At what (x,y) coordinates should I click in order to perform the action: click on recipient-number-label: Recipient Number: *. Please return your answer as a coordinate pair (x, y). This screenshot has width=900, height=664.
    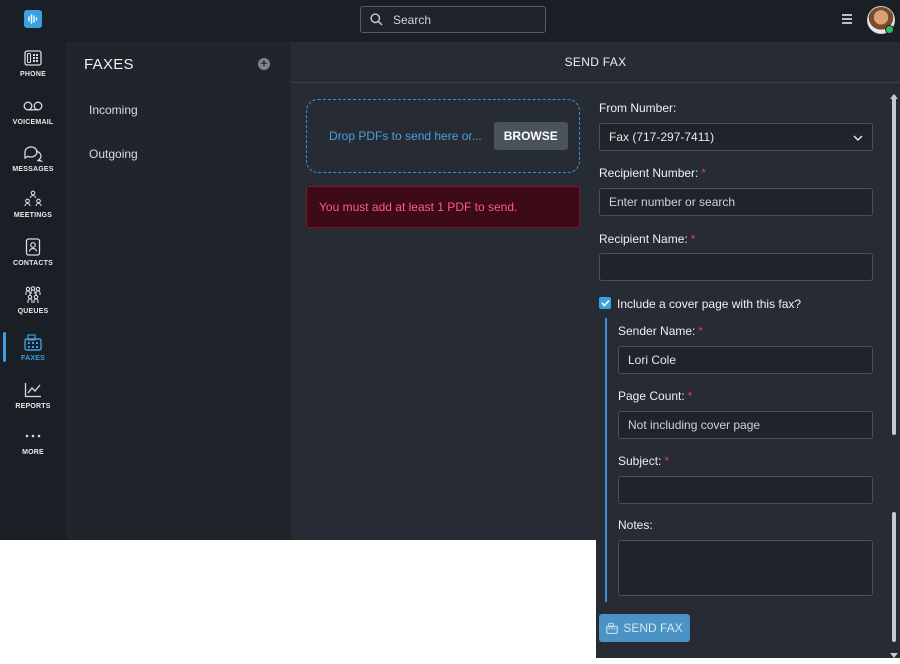
    Looking at the image, I should click on (652, 173).